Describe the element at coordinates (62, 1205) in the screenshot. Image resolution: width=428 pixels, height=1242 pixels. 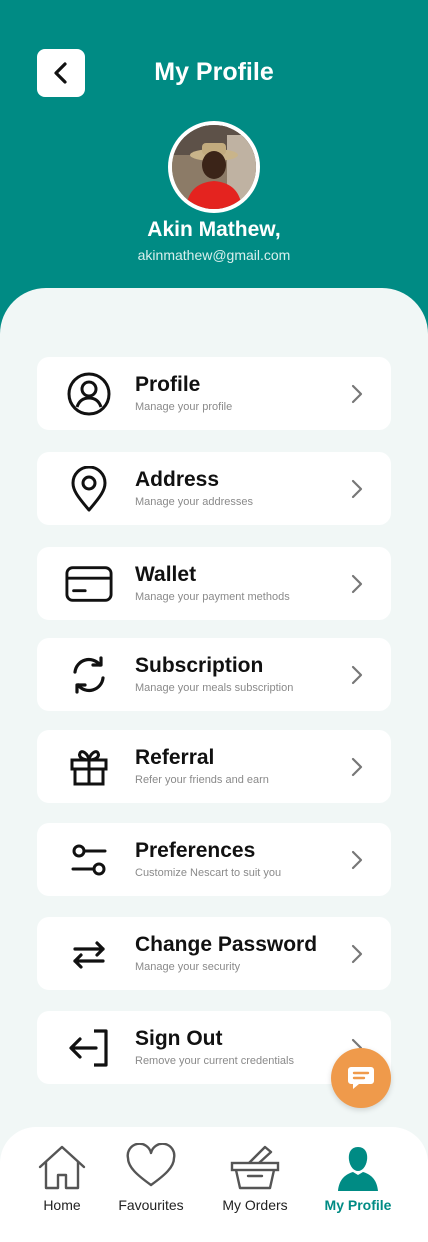
I see `nav-label: Home` at that location.